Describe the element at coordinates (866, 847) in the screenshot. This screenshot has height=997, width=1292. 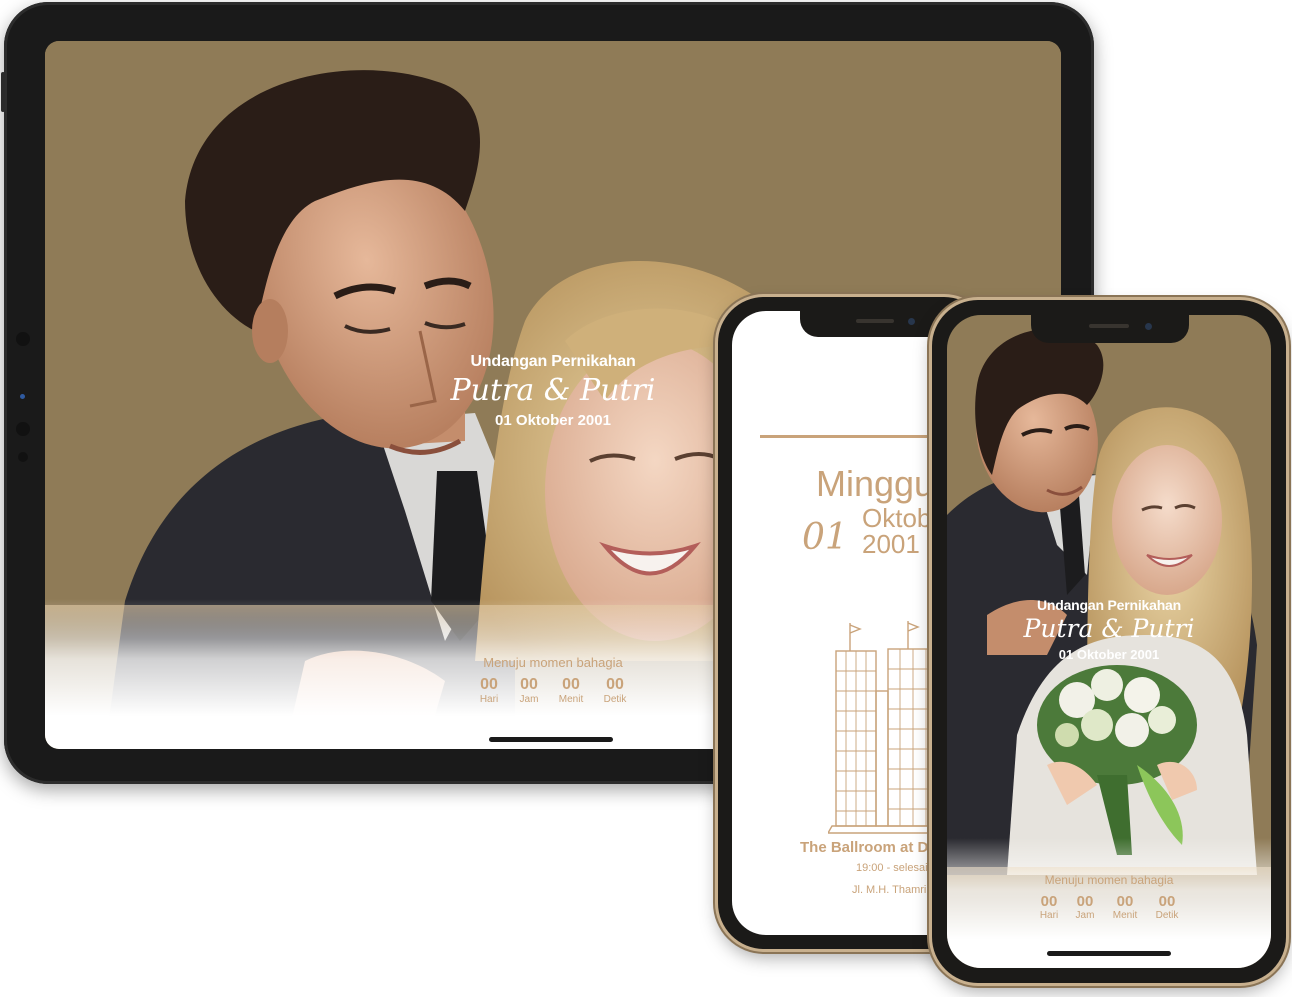
I see `venue-name: The Ballroom at Dj` at that location.